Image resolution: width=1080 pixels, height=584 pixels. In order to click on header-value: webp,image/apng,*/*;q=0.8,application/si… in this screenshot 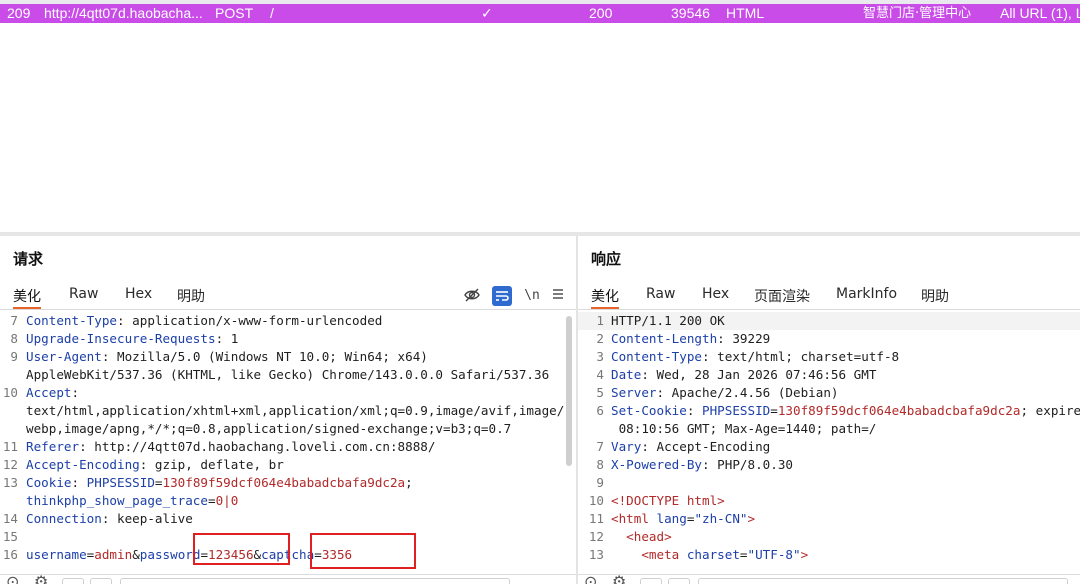, I will do `click(269, 428)`.